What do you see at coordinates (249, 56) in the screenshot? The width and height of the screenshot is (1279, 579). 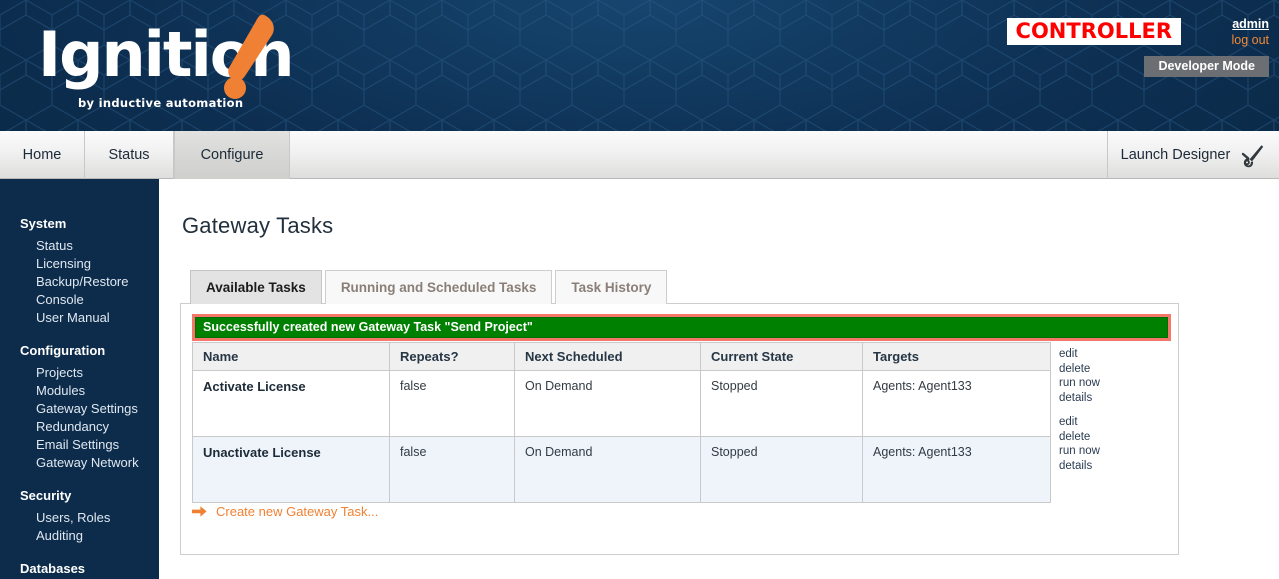 I see `exclamation-mark-icon` at bounding box center [249, 56].